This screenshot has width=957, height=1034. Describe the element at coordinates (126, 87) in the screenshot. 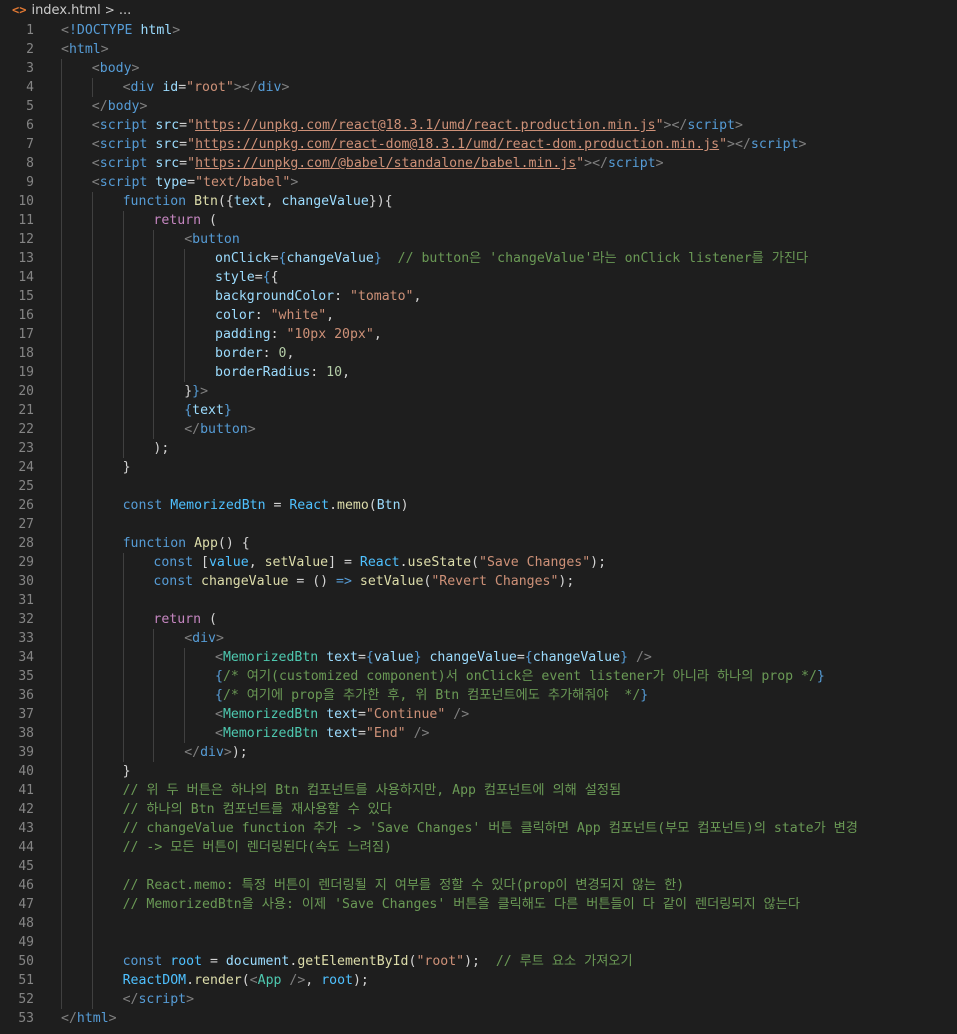

I see `code-token: <` at that location.